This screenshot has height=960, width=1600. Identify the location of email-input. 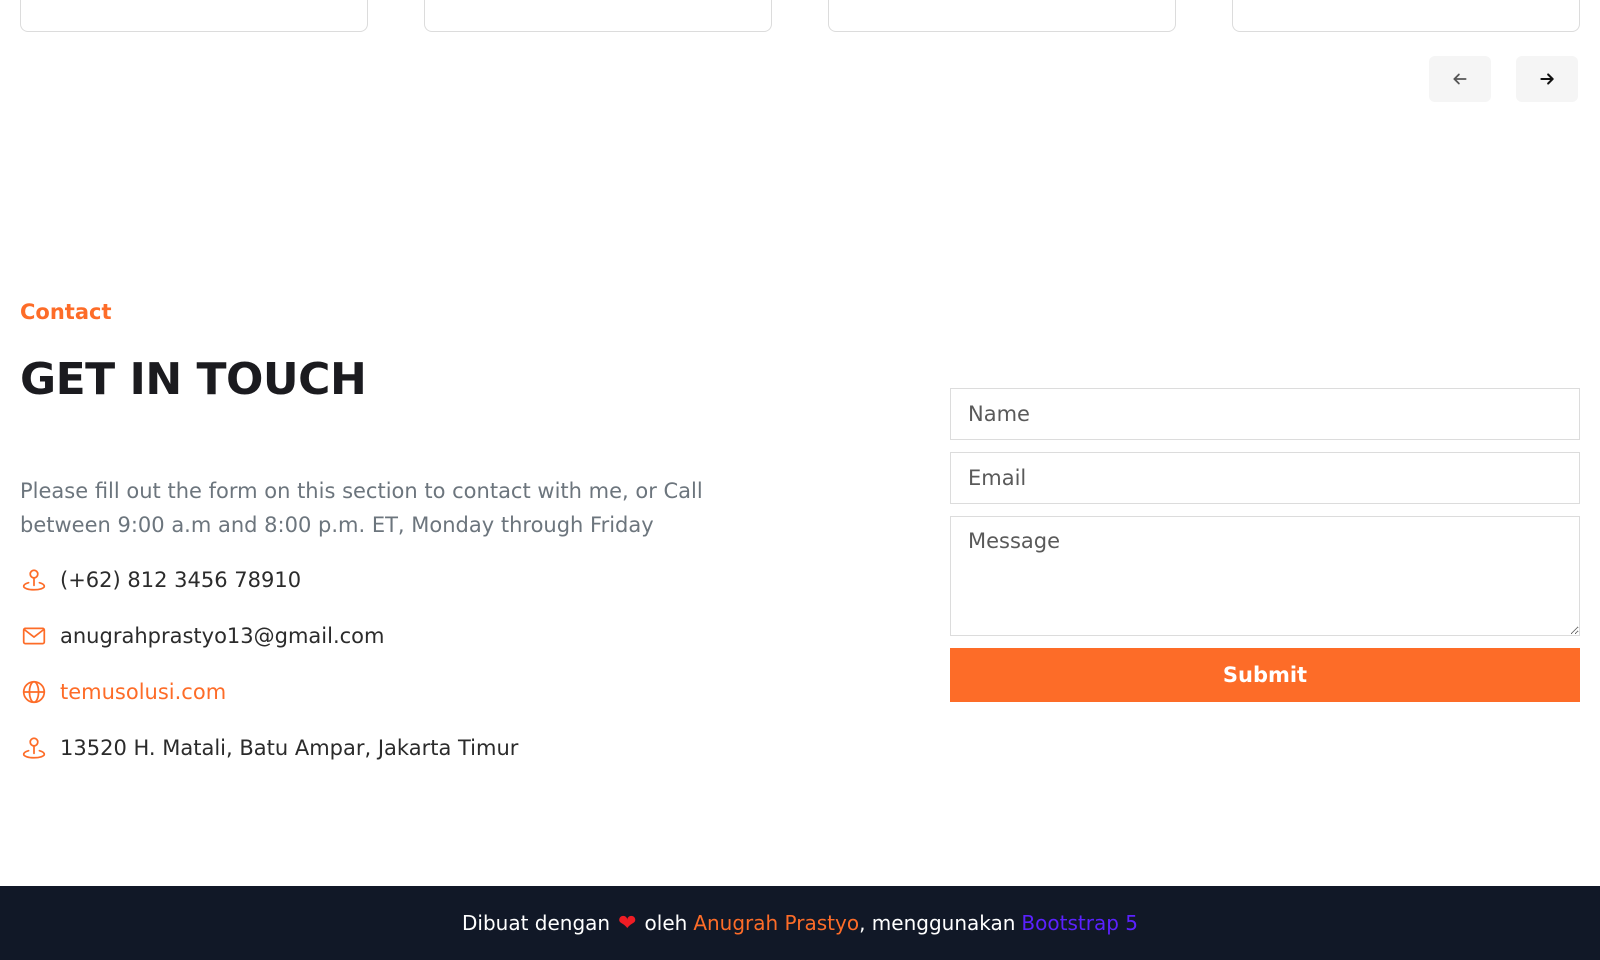
(1265, 478).